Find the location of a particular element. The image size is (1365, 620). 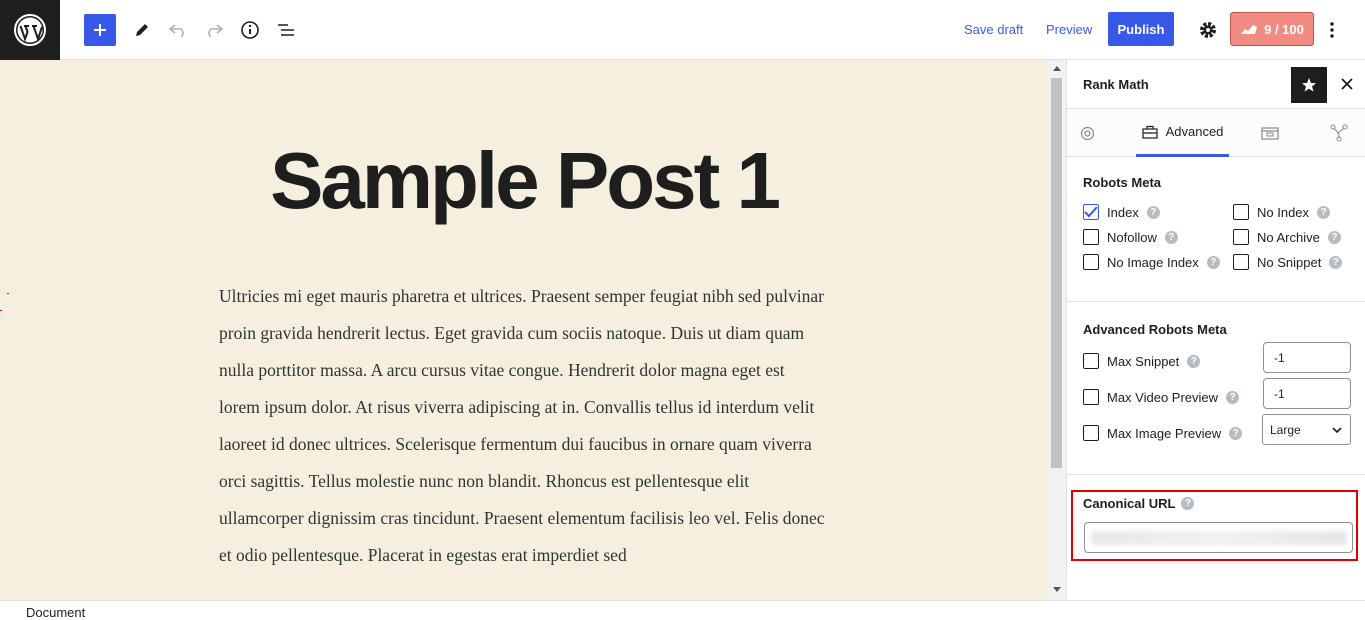

max-image-preview-label: Max Image Preview is located at coordinates (1164, 433).